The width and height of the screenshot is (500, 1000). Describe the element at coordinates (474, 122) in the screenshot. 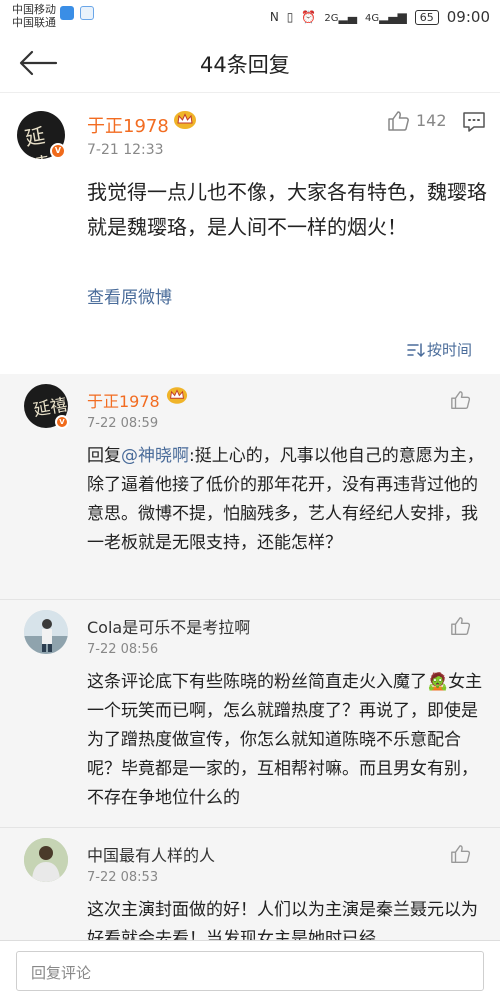

I see `comment-icon` at that location.